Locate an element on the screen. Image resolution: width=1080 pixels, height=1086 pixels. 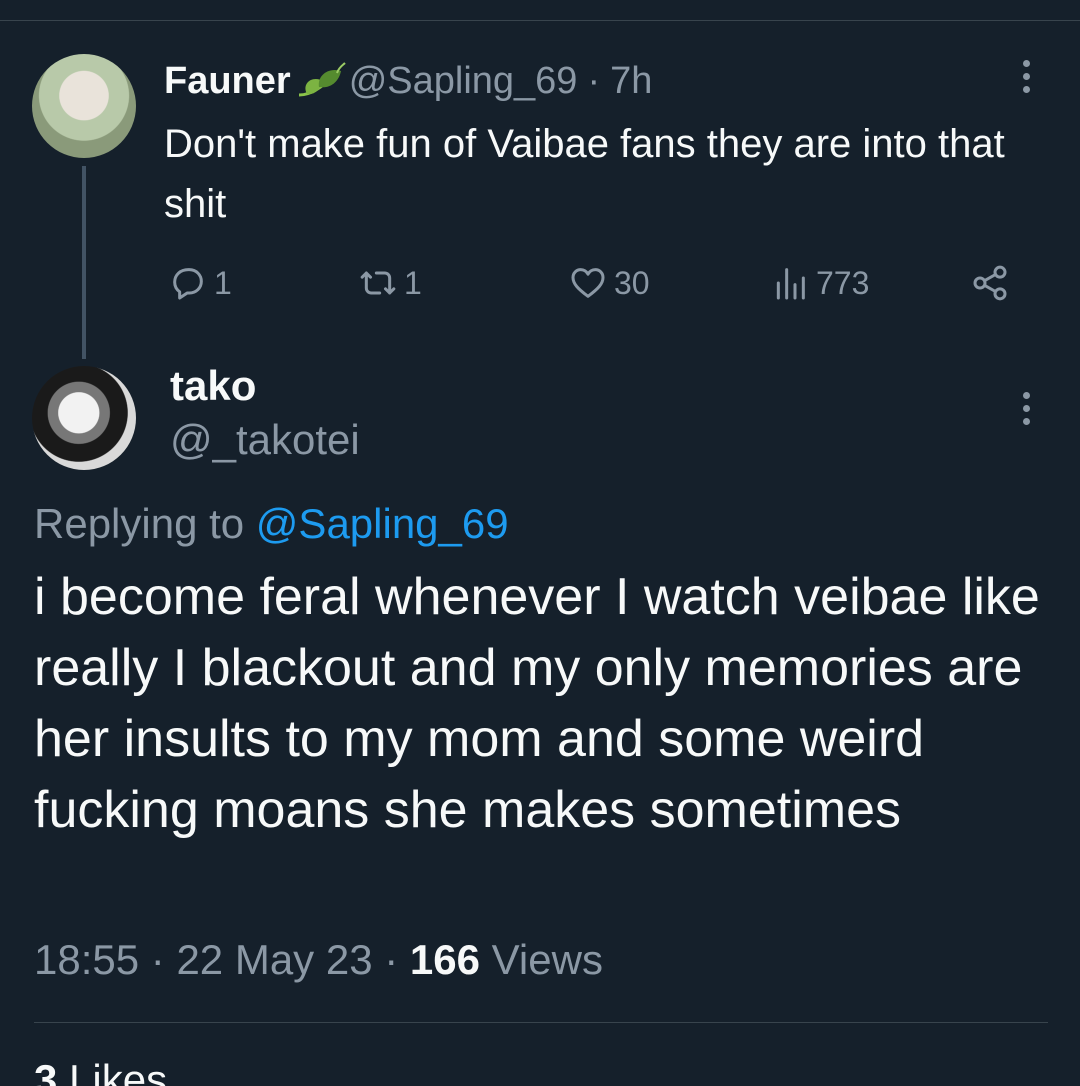
replying-to-label: Replying to is located at coordinates (139, 523).